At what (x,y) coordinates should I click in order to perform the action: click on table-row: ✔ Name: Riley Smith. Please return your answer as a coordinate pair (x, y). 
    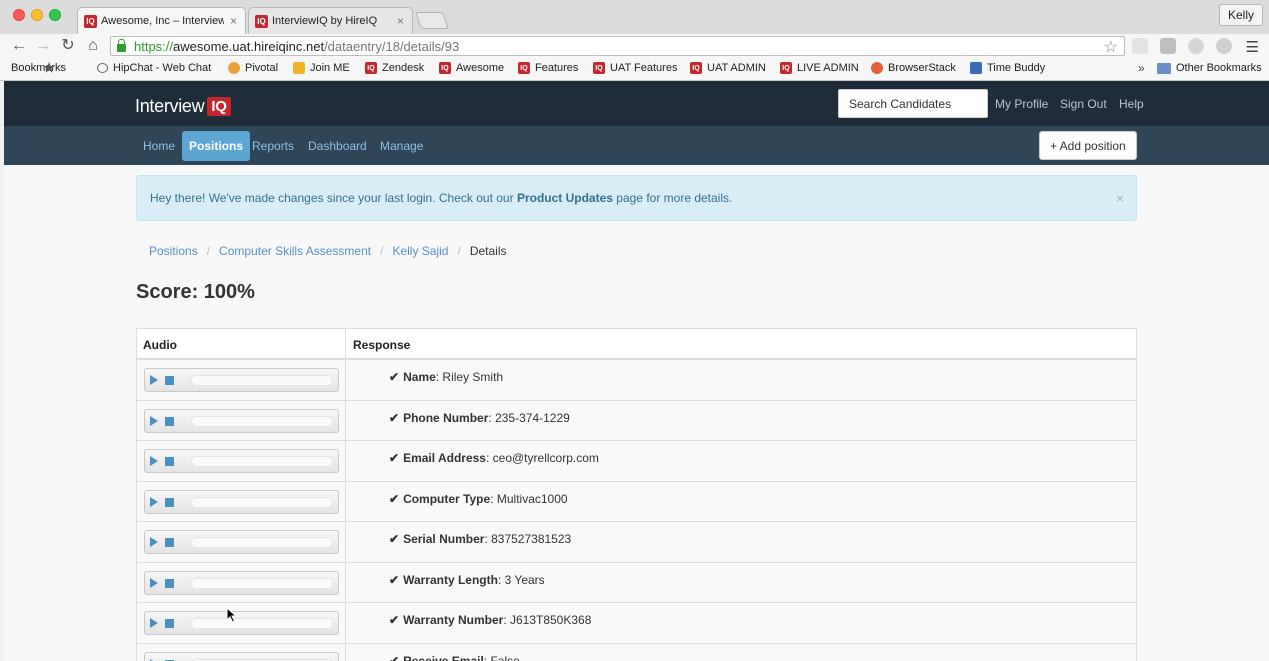
    Looking at the image, I should click on (636, 380).